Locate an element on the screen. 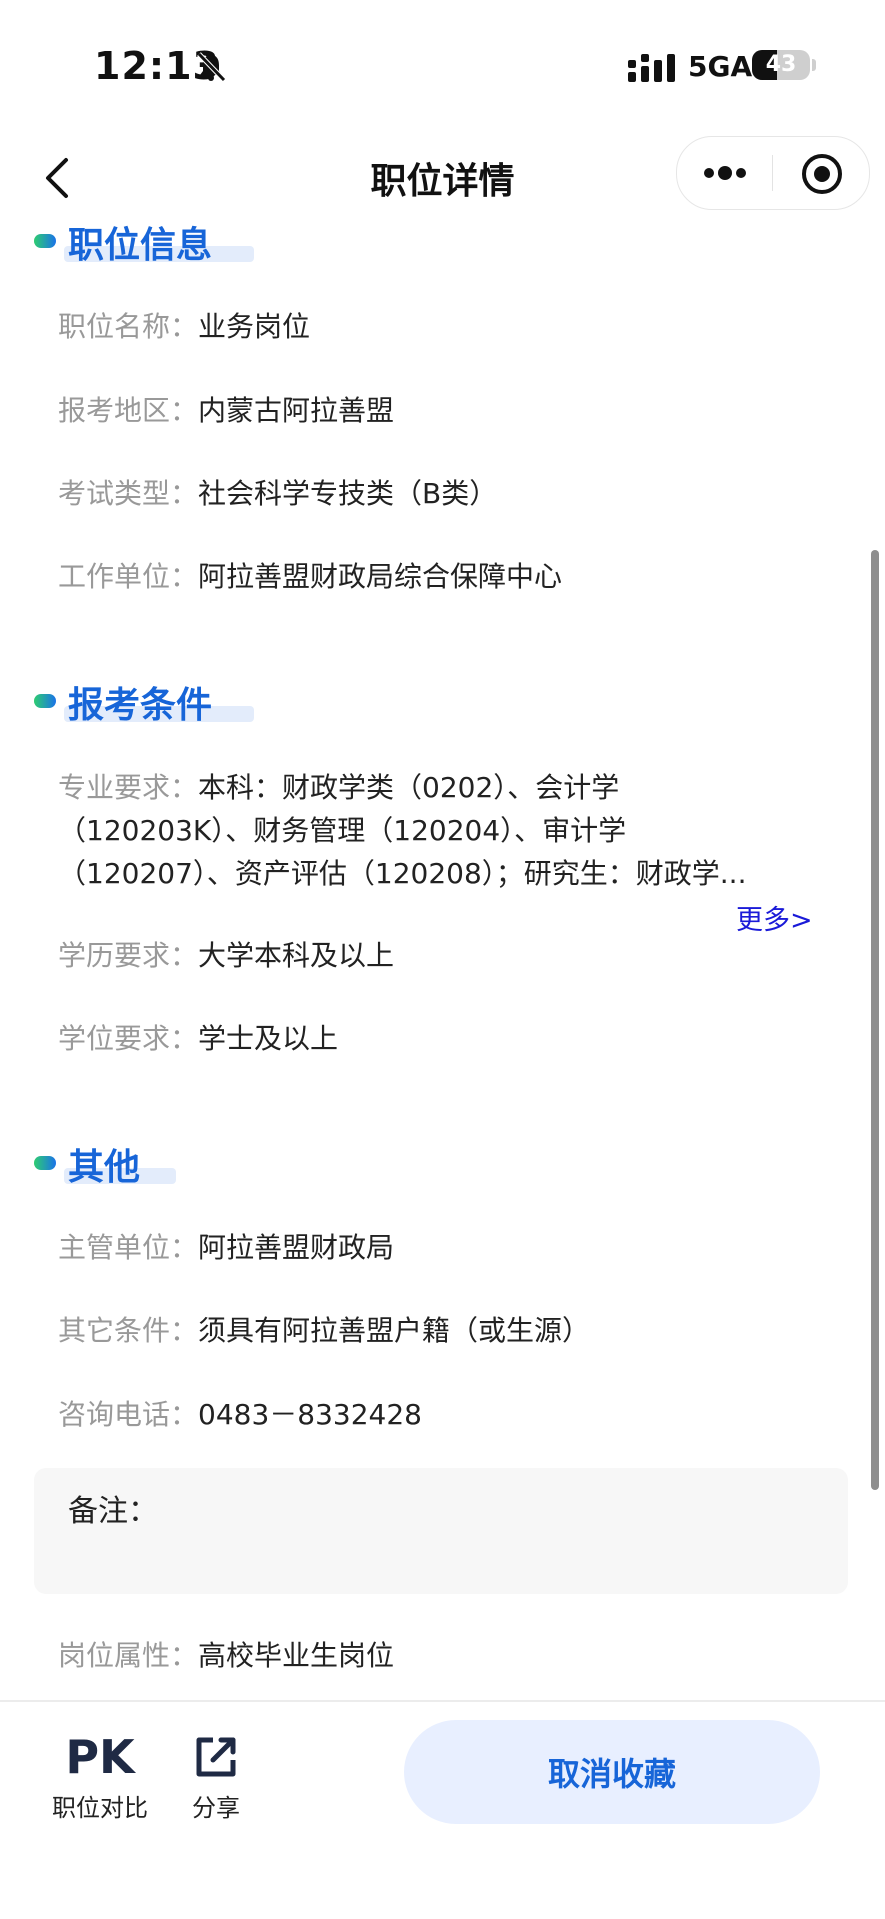 The height and width of the screenshot is (1919, 885). mini-program-capsule is located at coordinates (773, 173).